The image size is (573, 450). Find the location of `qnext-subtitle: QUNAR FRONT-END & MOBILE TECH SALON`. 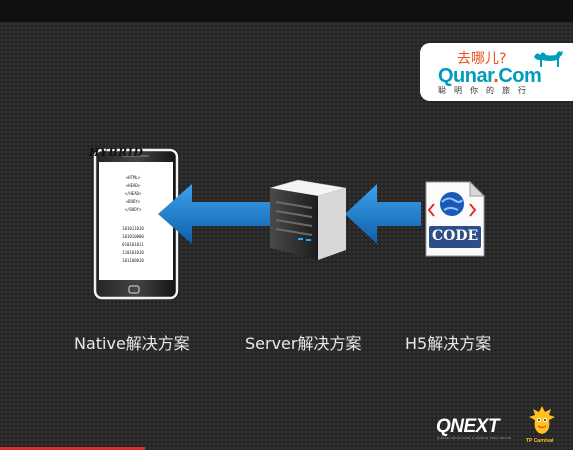

qnext-subtitle: QUNAR FRONT-END & MOBILE TECH SALON is located at coordinates (474, 438).